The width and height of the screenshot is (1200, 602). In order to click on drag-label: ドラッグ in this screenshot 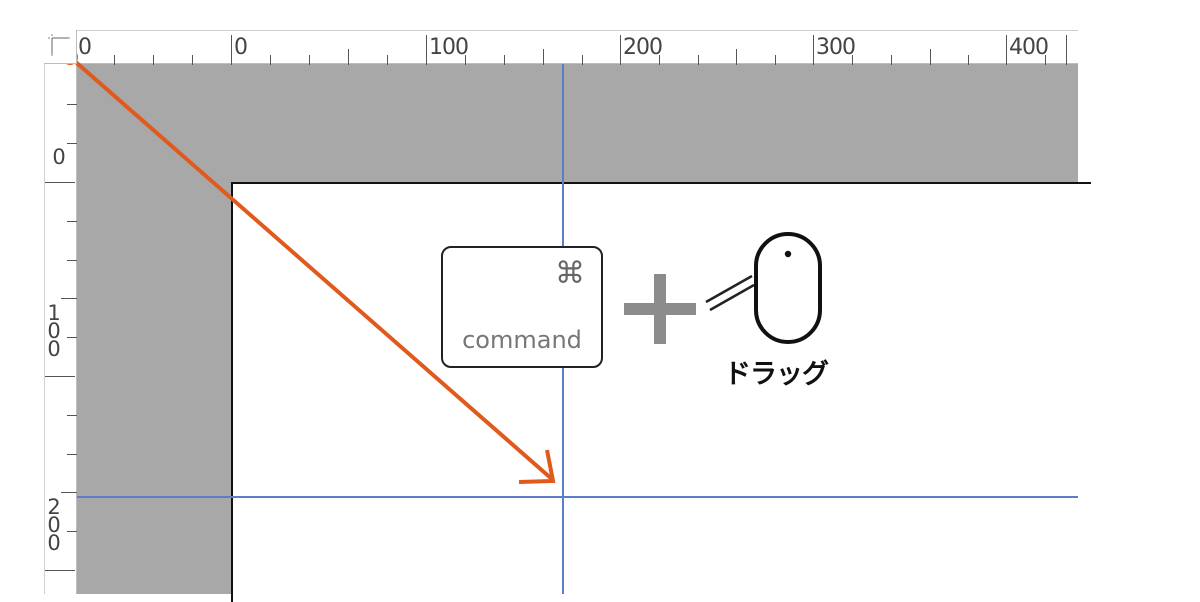, I will do `click(776, 374)`.